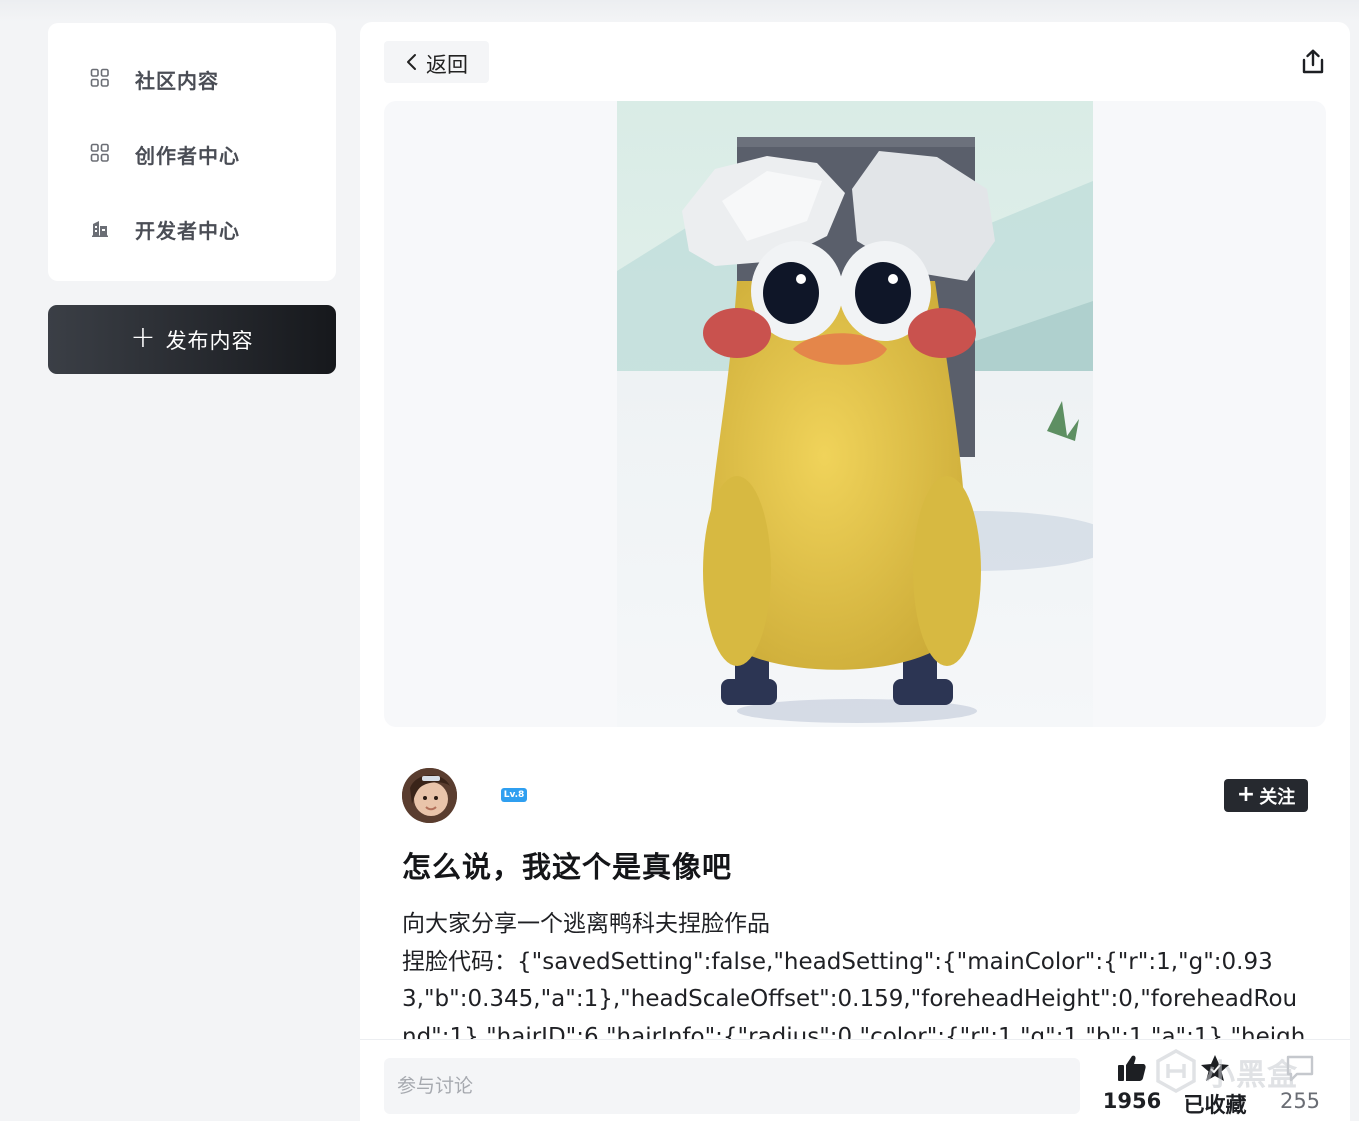  What do you see at coordinates (447, 65) in the screenshot?
I see `back-label: 返回` at bounding box center [447, 65].